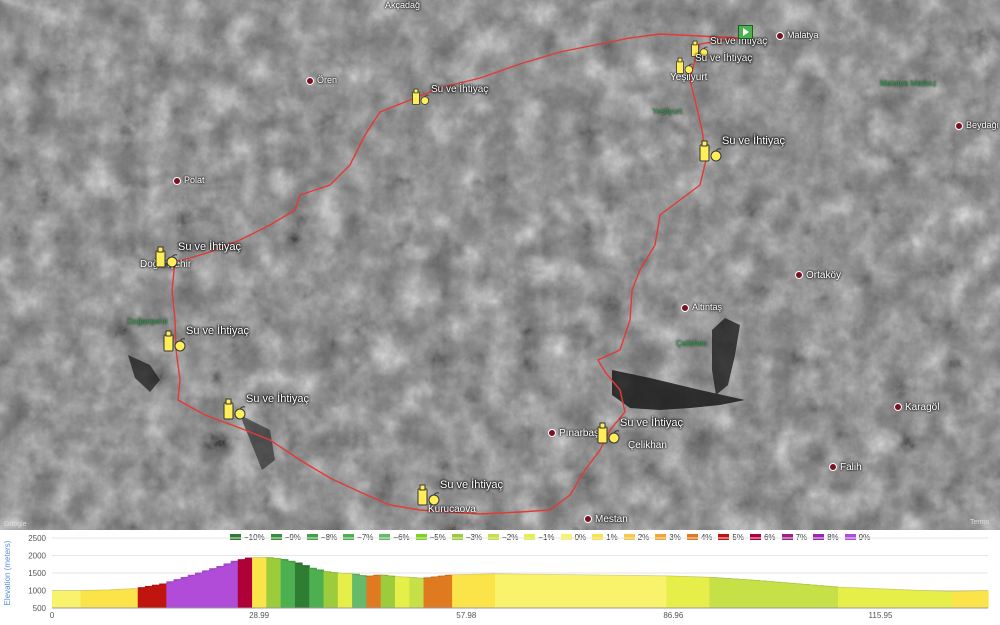 Image resolution: width=1000 pixels, height=625 pixels. I want to click on y-tick-label: 500, so click(40, 608).